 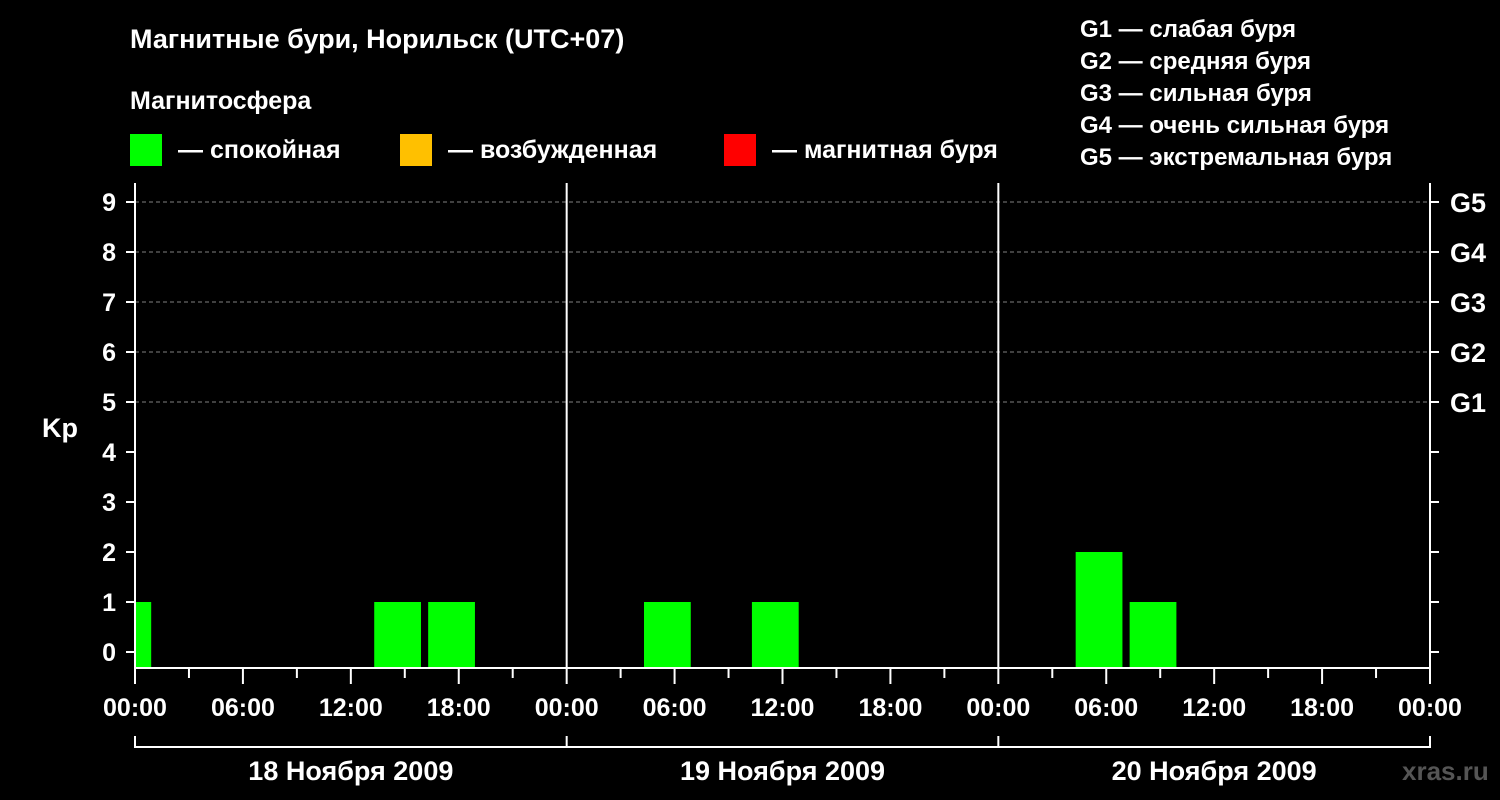 I want to click on y-tick-label: 6, so click(x=109, y=353).